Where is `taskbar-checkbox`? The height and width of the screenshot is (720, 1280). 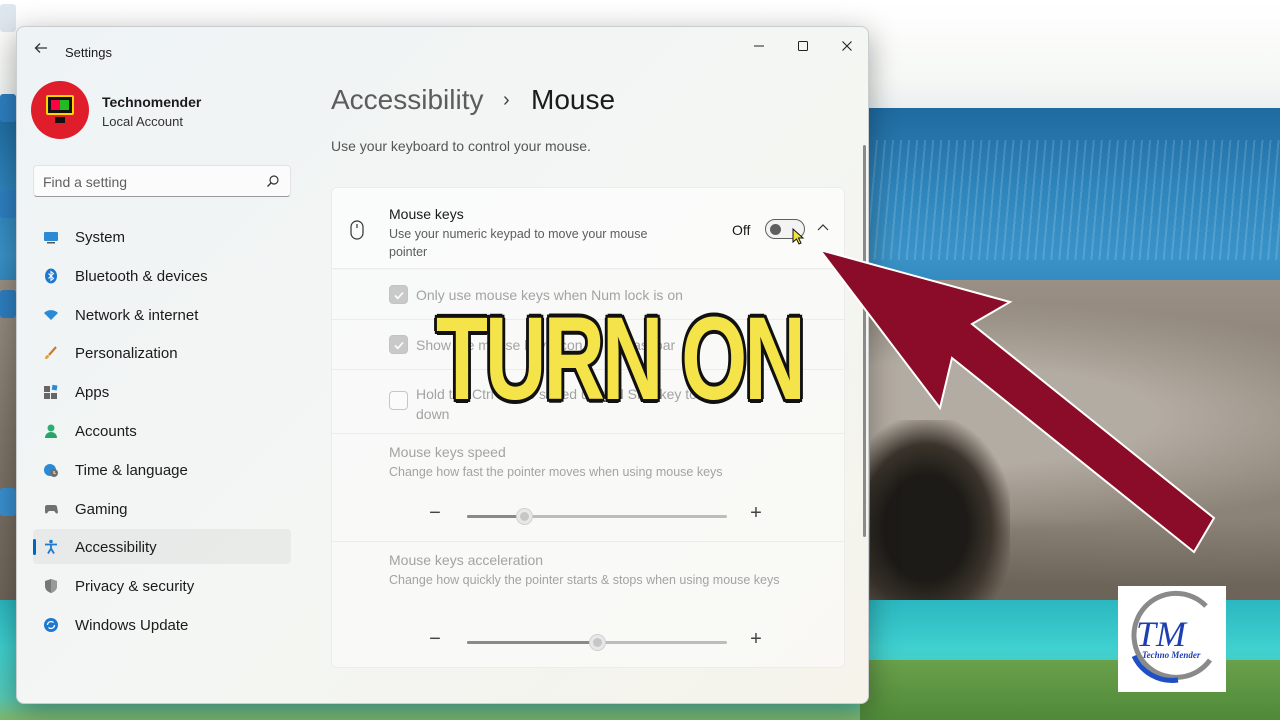 taskbar-checkbox is located at coordinates (398, 344).